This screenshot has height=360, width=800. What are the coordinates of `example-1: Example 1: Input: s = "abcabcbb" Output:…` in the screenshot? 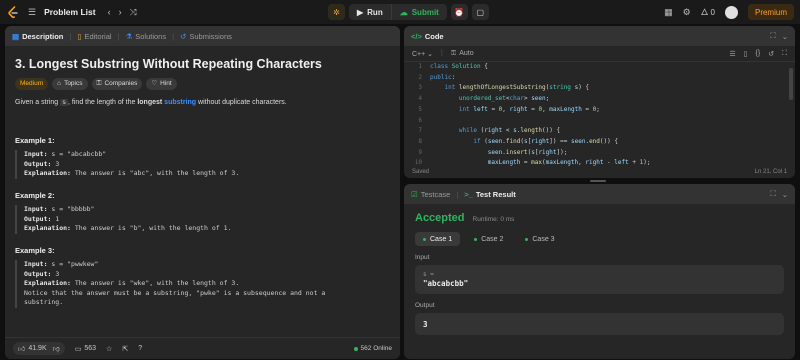 It's located at (202, 157).